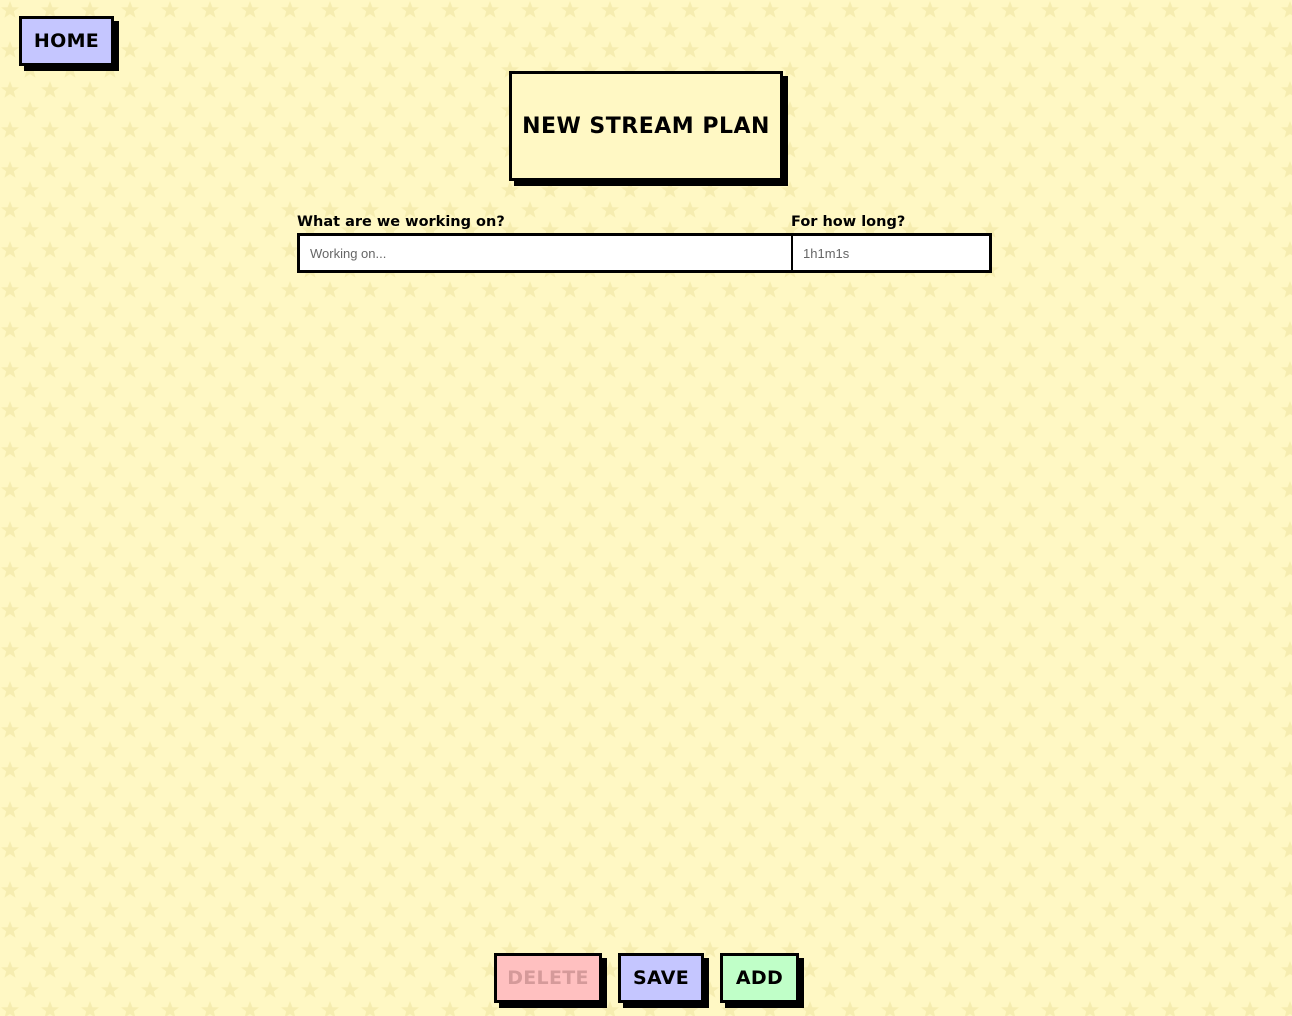  What do you see at coordinates (759, 978) in the screenshot?
I see `add-button: ADD` at bounding box center [759, 978].